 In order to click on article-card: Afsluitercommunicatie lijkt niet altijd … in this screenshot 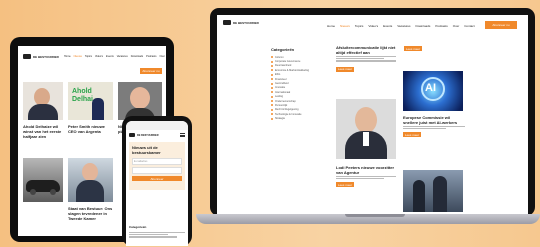, I will do `click(366, 58)`.